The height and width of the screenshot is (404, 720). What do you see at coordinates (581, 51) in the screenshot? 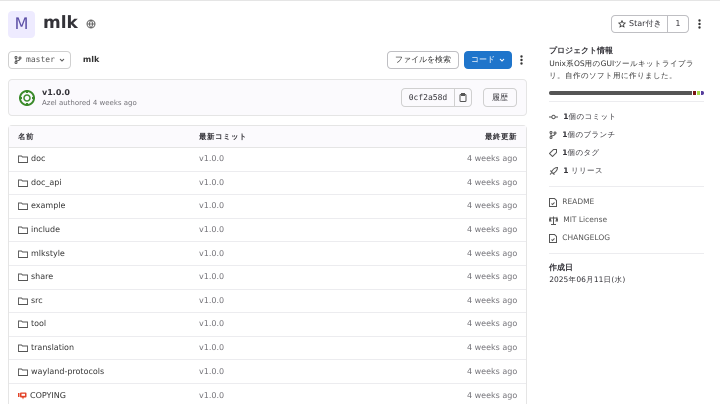
I see `sidebar-heading: プロジェクト情報` at bounding box center [581, 51].